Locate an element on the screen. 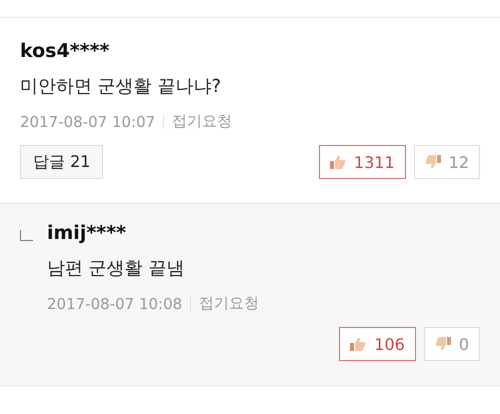  username: imij**** is located at coordinates (87, 233).